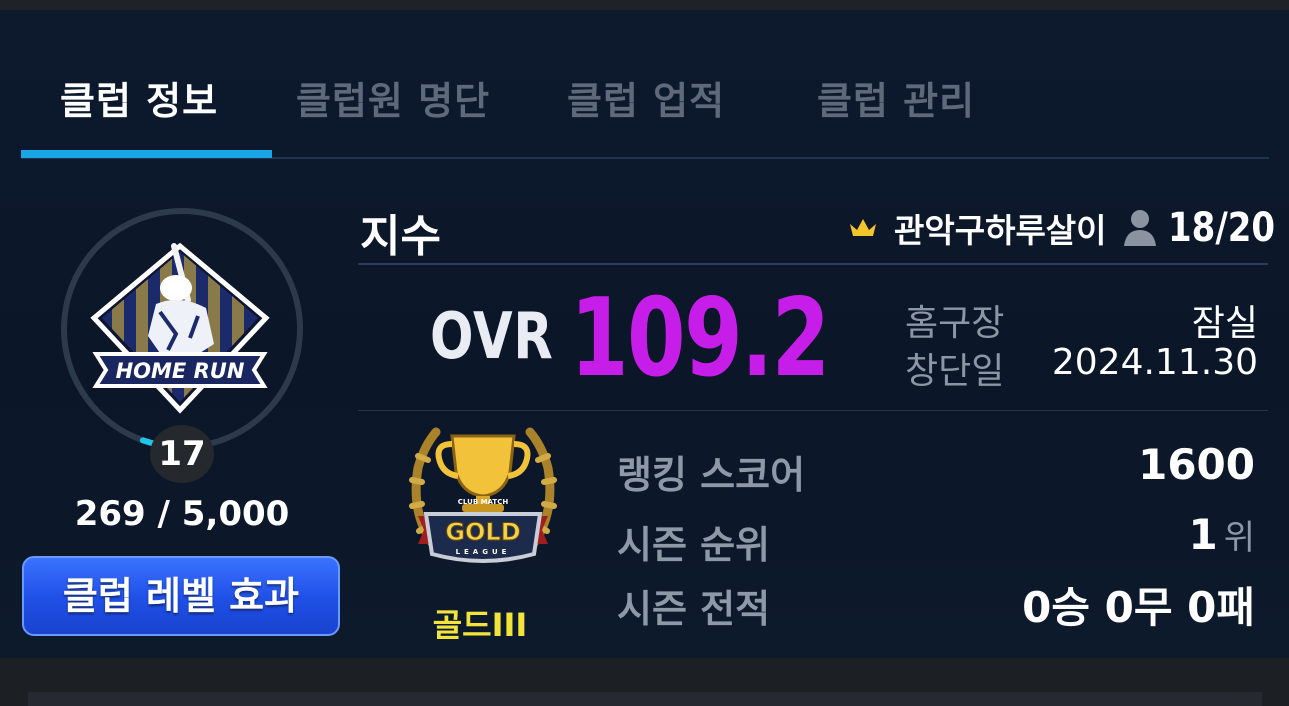 The height and width of the screenshot is (706, 1289). What do you see at coordinates (482, 532) in the screenshot?
I see `svg-text: GOLD` at bounding box center [482, 532].